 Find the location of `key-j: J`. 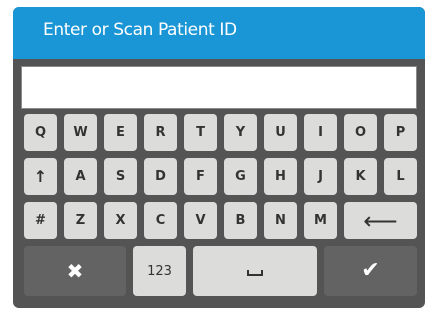

key-j: J is located at coordinates (320, 176).